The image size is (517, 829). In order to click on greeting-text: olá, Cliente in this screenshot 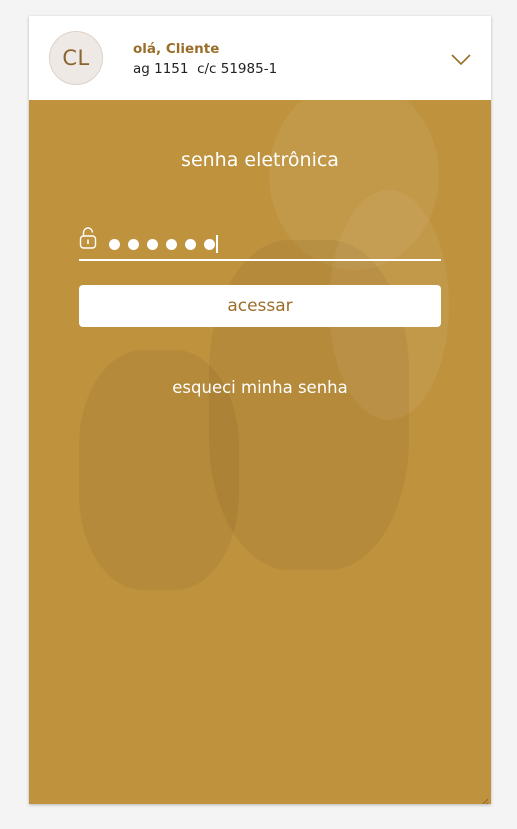, I will do `click(176, 49)`.